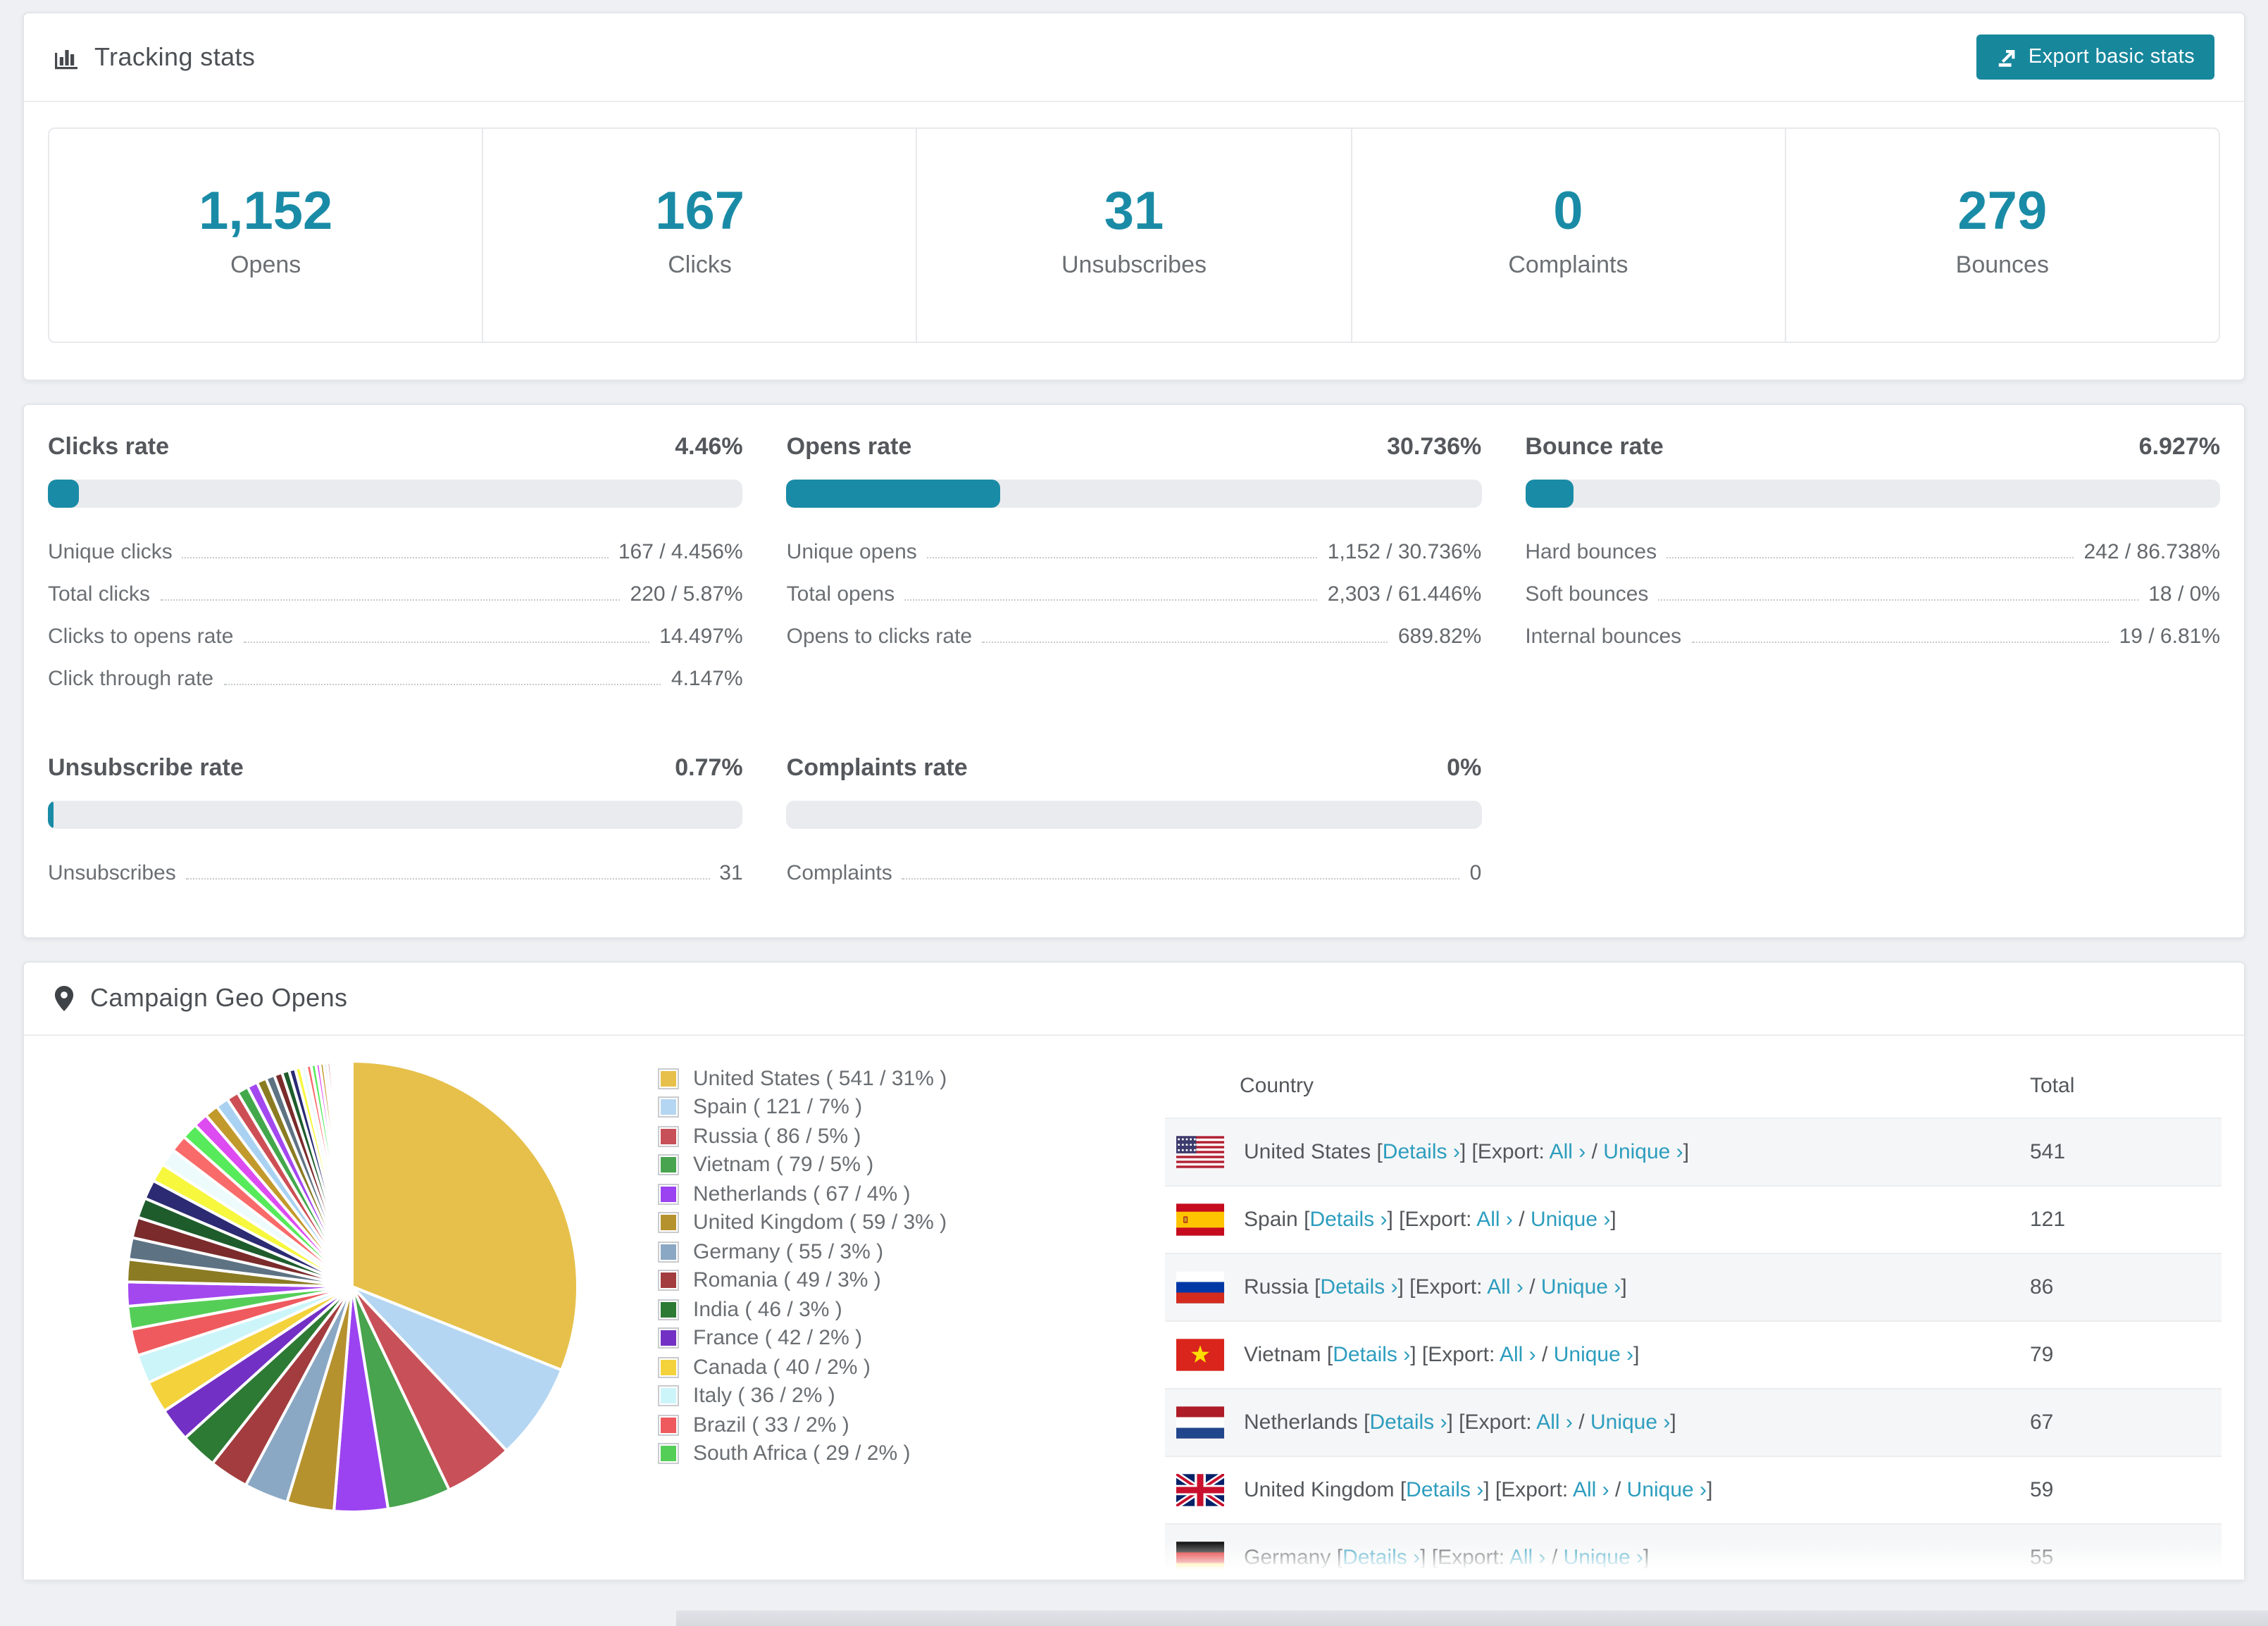  I want to click on rate-title: Bounce rate, so click(1595, 446).